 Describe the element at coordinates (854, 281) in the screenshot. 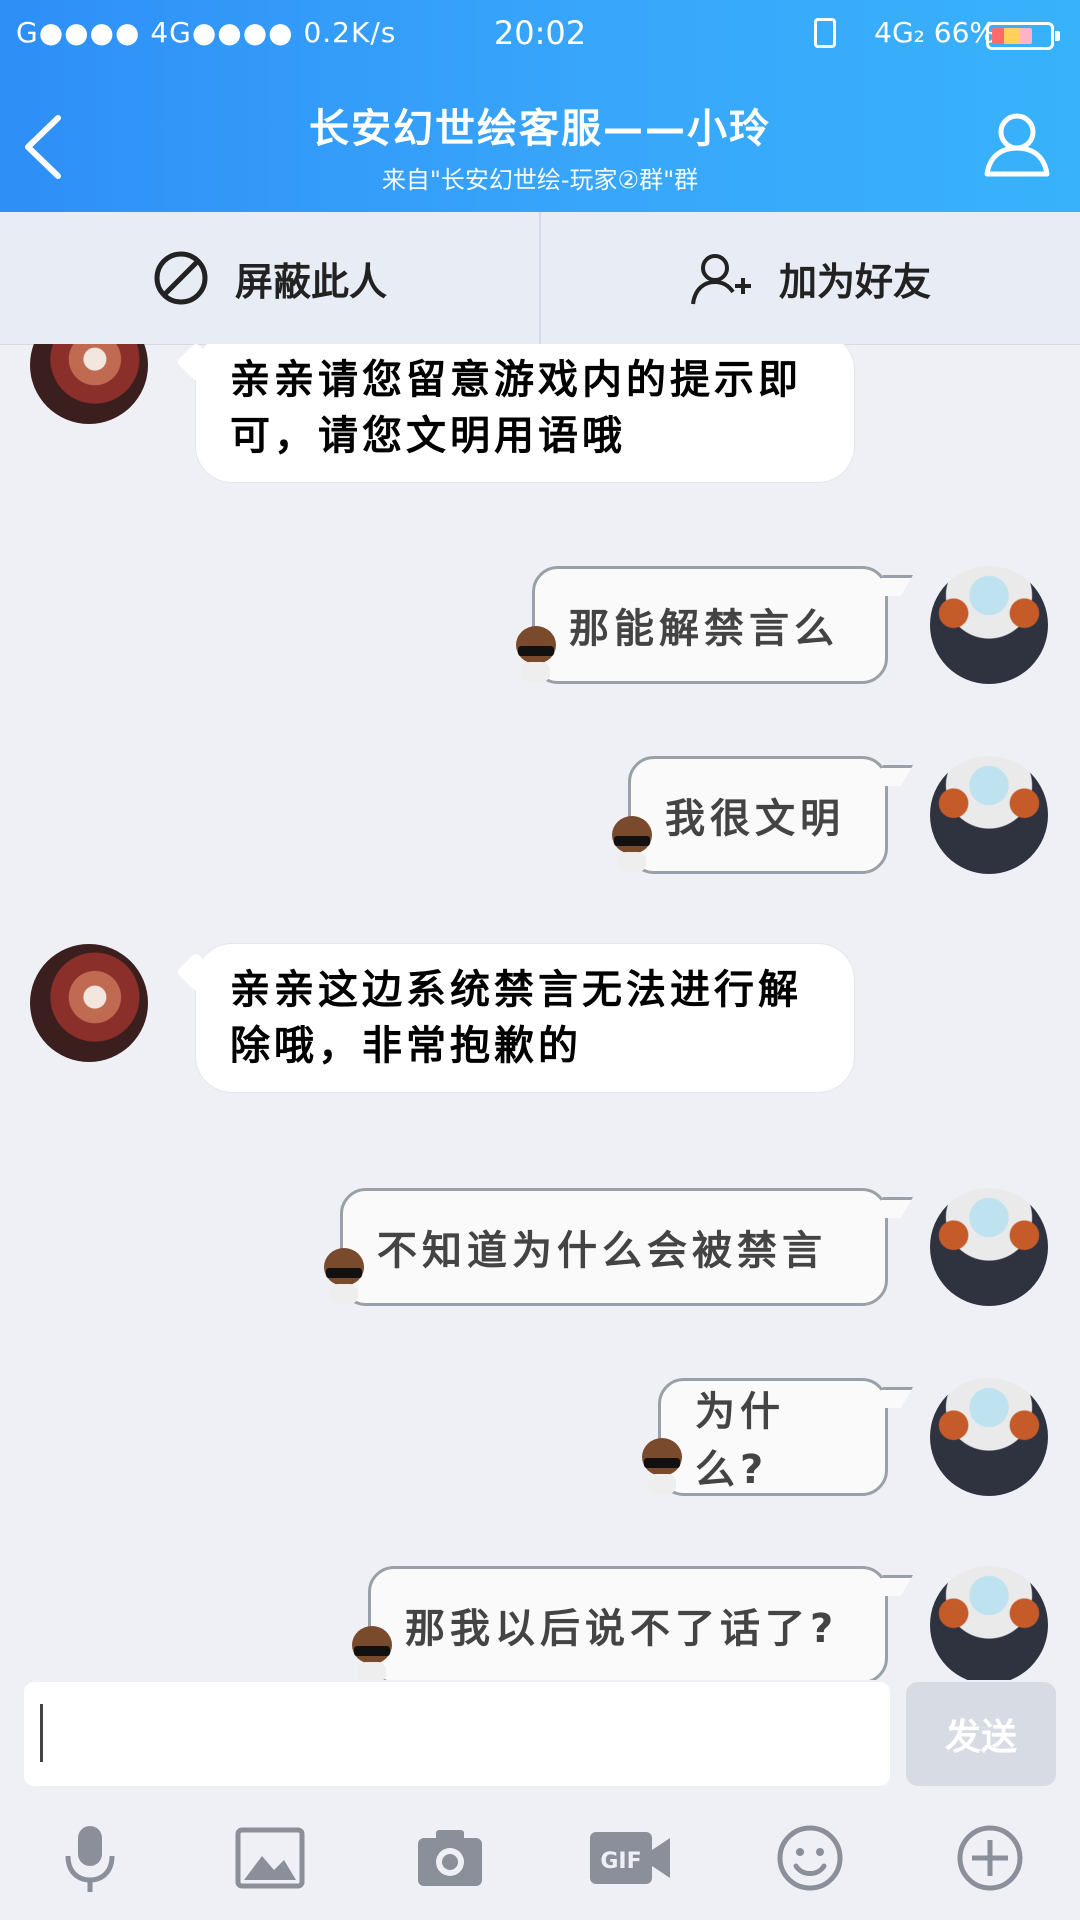

I see `add-friend-label: 加为好友` at that location.